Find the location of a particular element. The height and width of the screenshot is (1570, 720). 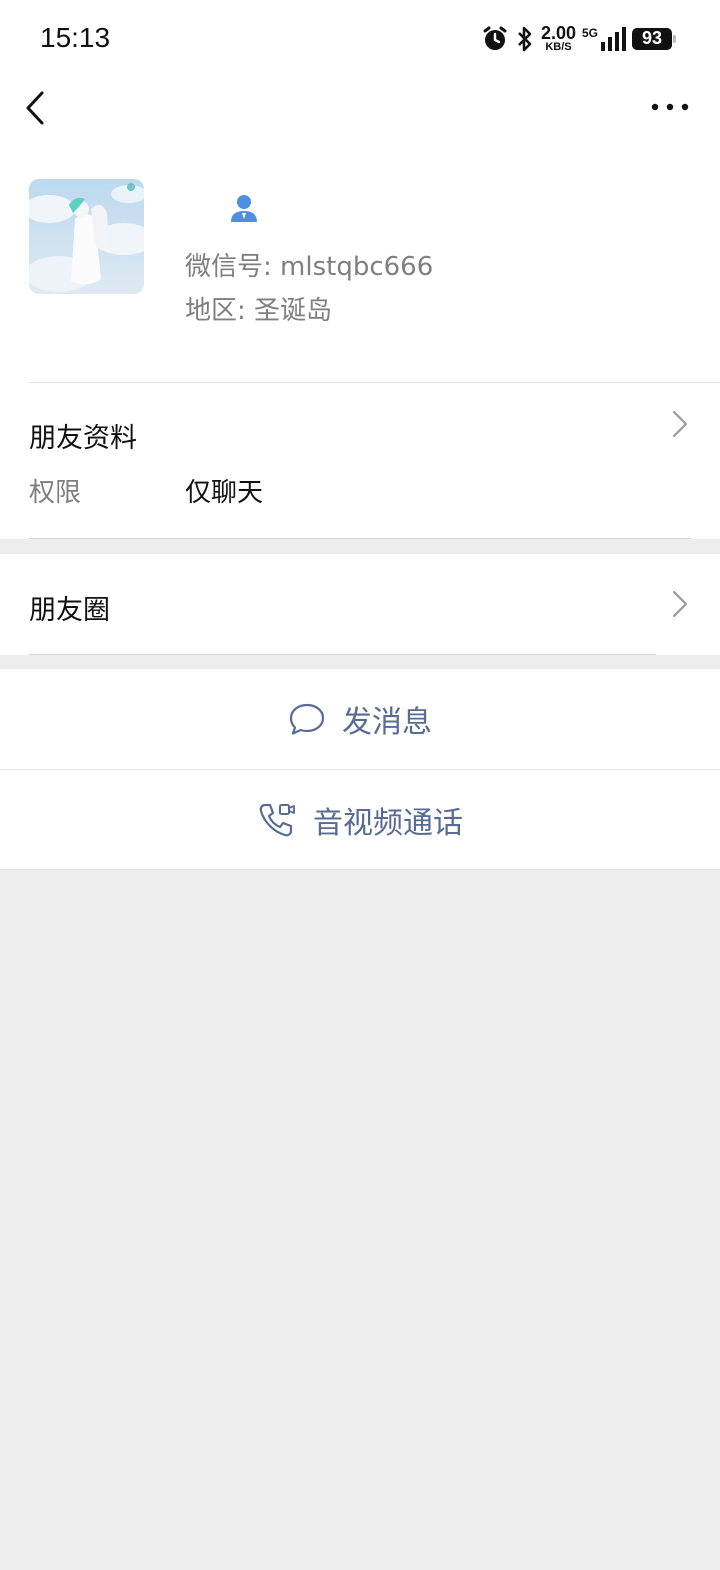

send-message-button: 发消息 is located at coordinates (360, 719).